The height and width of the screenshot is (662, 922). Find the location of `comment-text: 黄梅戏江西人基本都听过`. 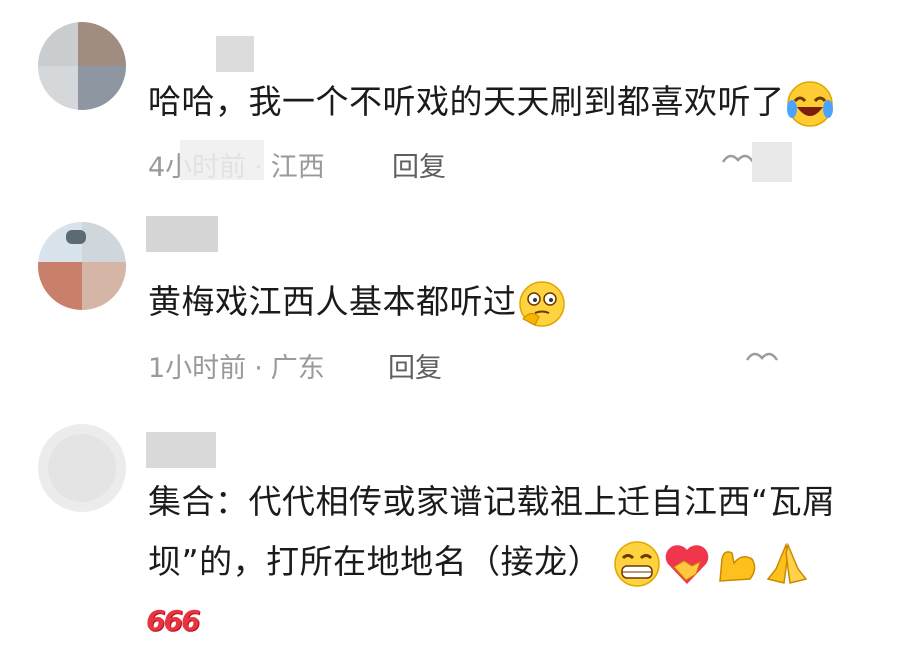

comment-text: 黄梅戏江西人基本都听过 is located at coordinates (357, 302).